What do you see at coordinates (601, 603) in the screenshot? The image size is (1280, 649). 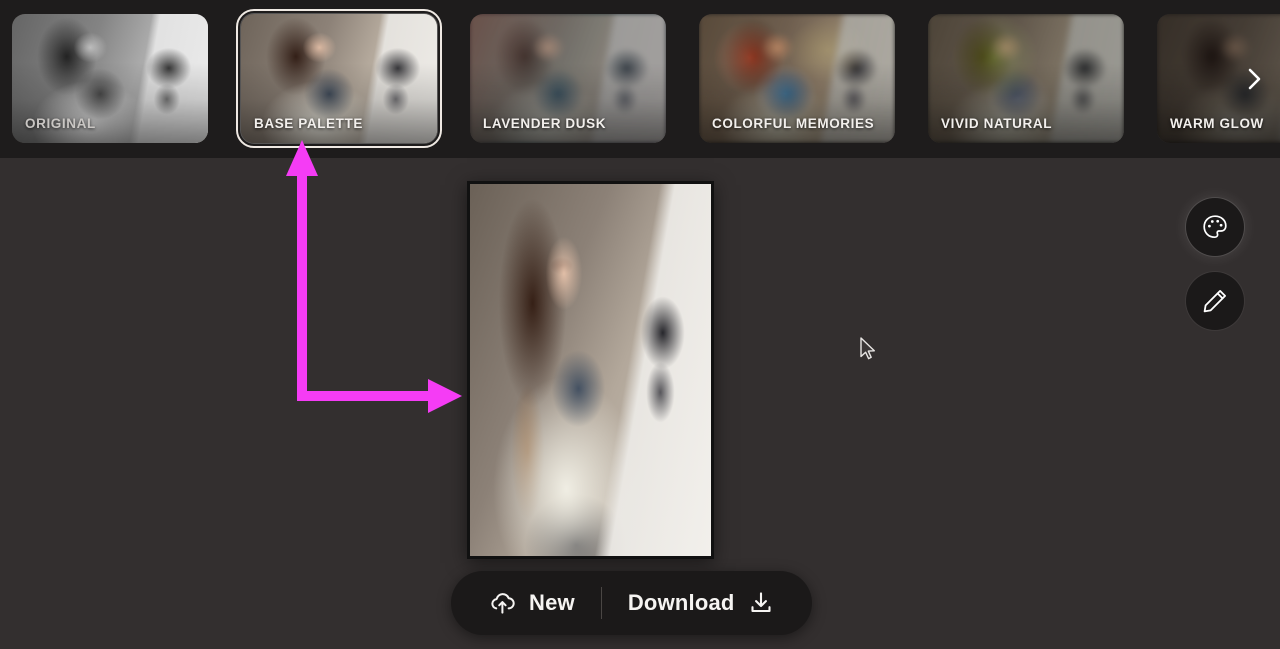 I see `action-bar-divider` at bounding box center [601, 603].